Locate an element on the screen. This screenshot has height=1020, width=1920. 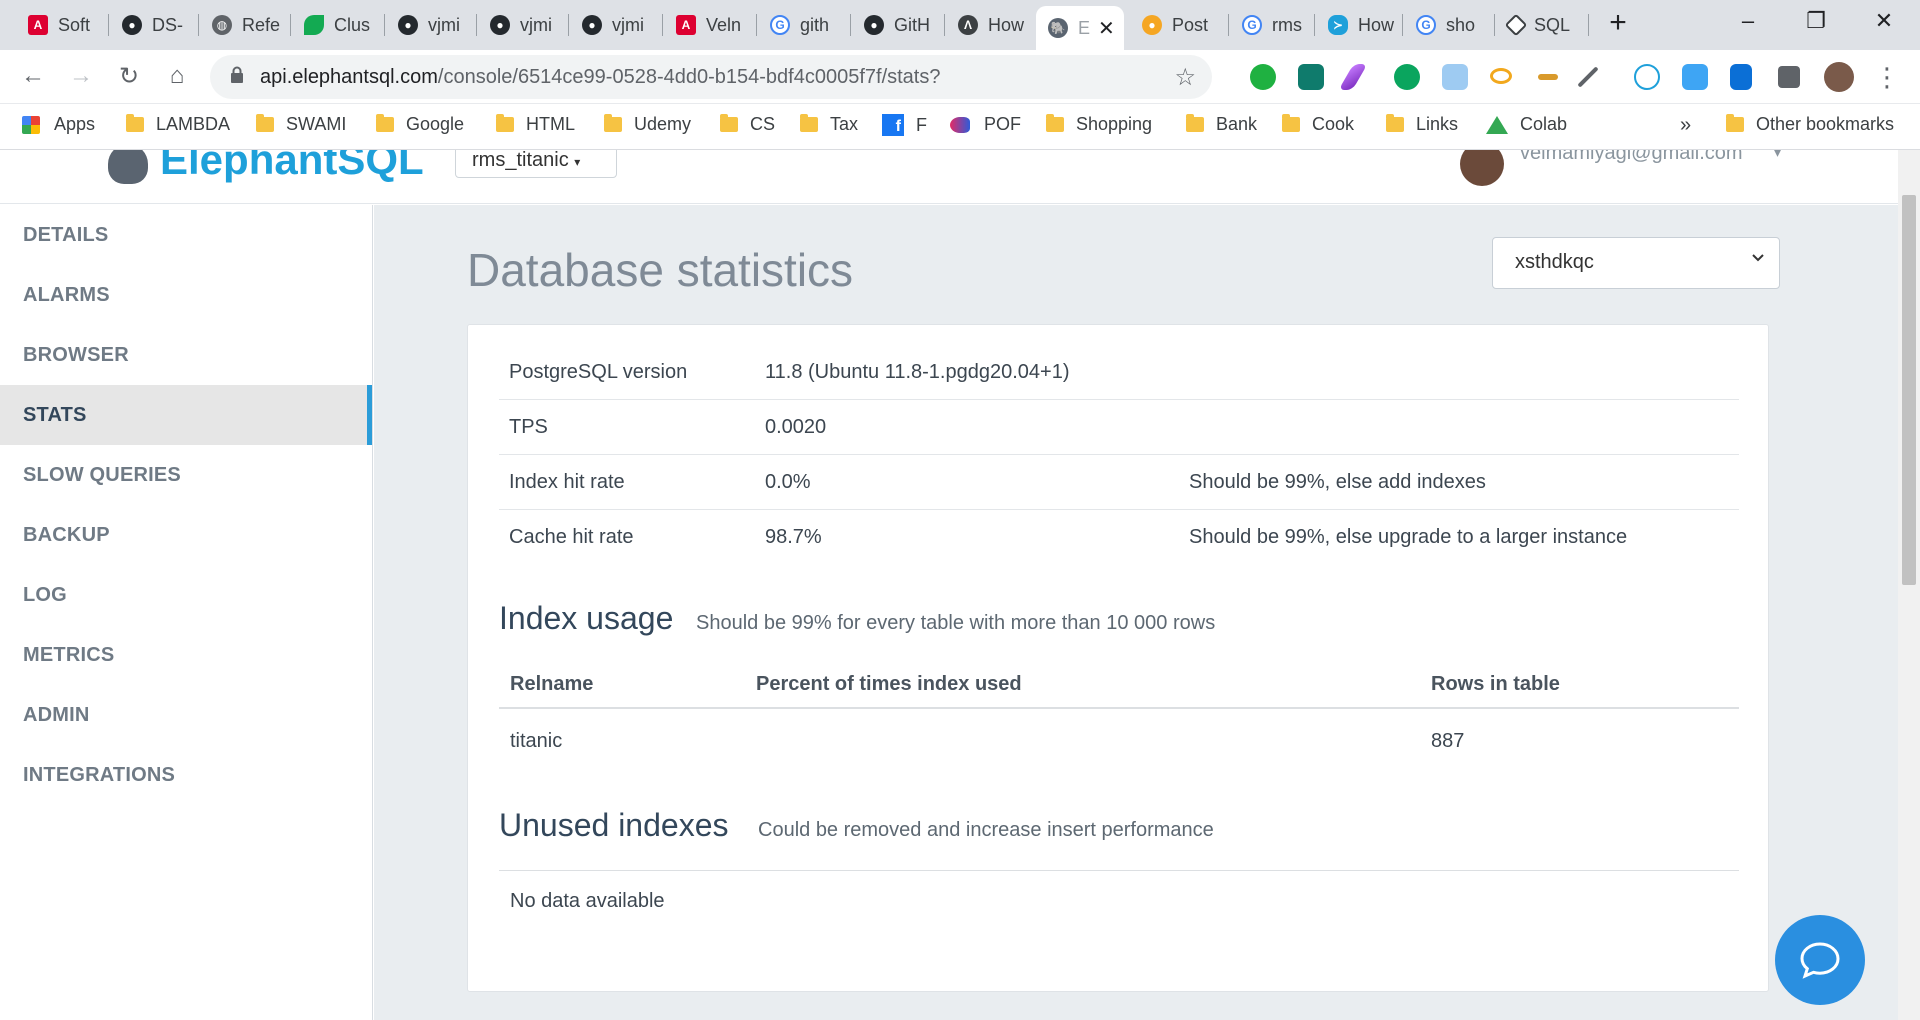
index-usage-title: Index usage is located at coordinates (586, 618).